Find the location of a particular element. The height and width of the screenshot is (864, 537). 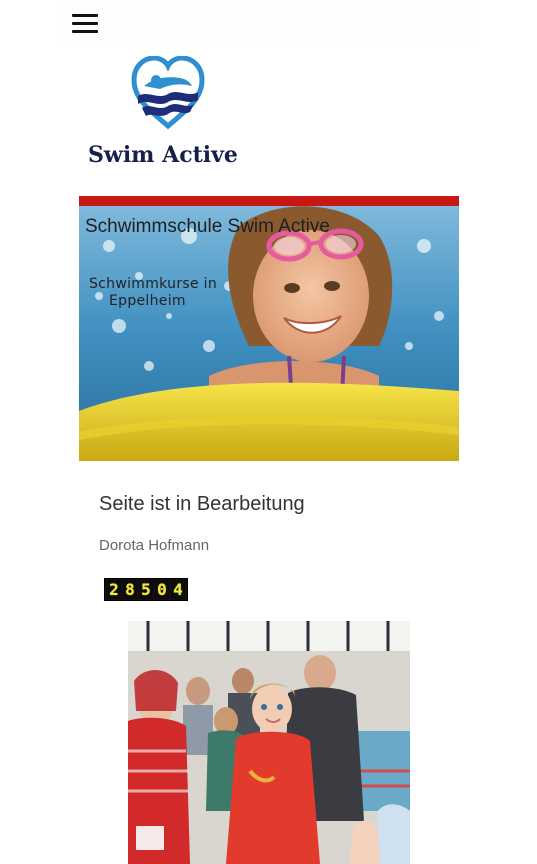

page-heading: Seite ist in Bearbeitung is located at coordinates (202, 504).